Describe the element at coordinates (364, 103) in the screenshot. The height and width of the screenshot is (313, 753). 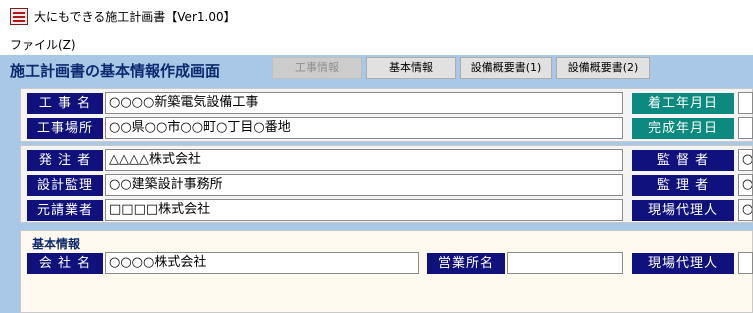
I see `project-name-field: ○○○○新築電気設備工事` at that location.